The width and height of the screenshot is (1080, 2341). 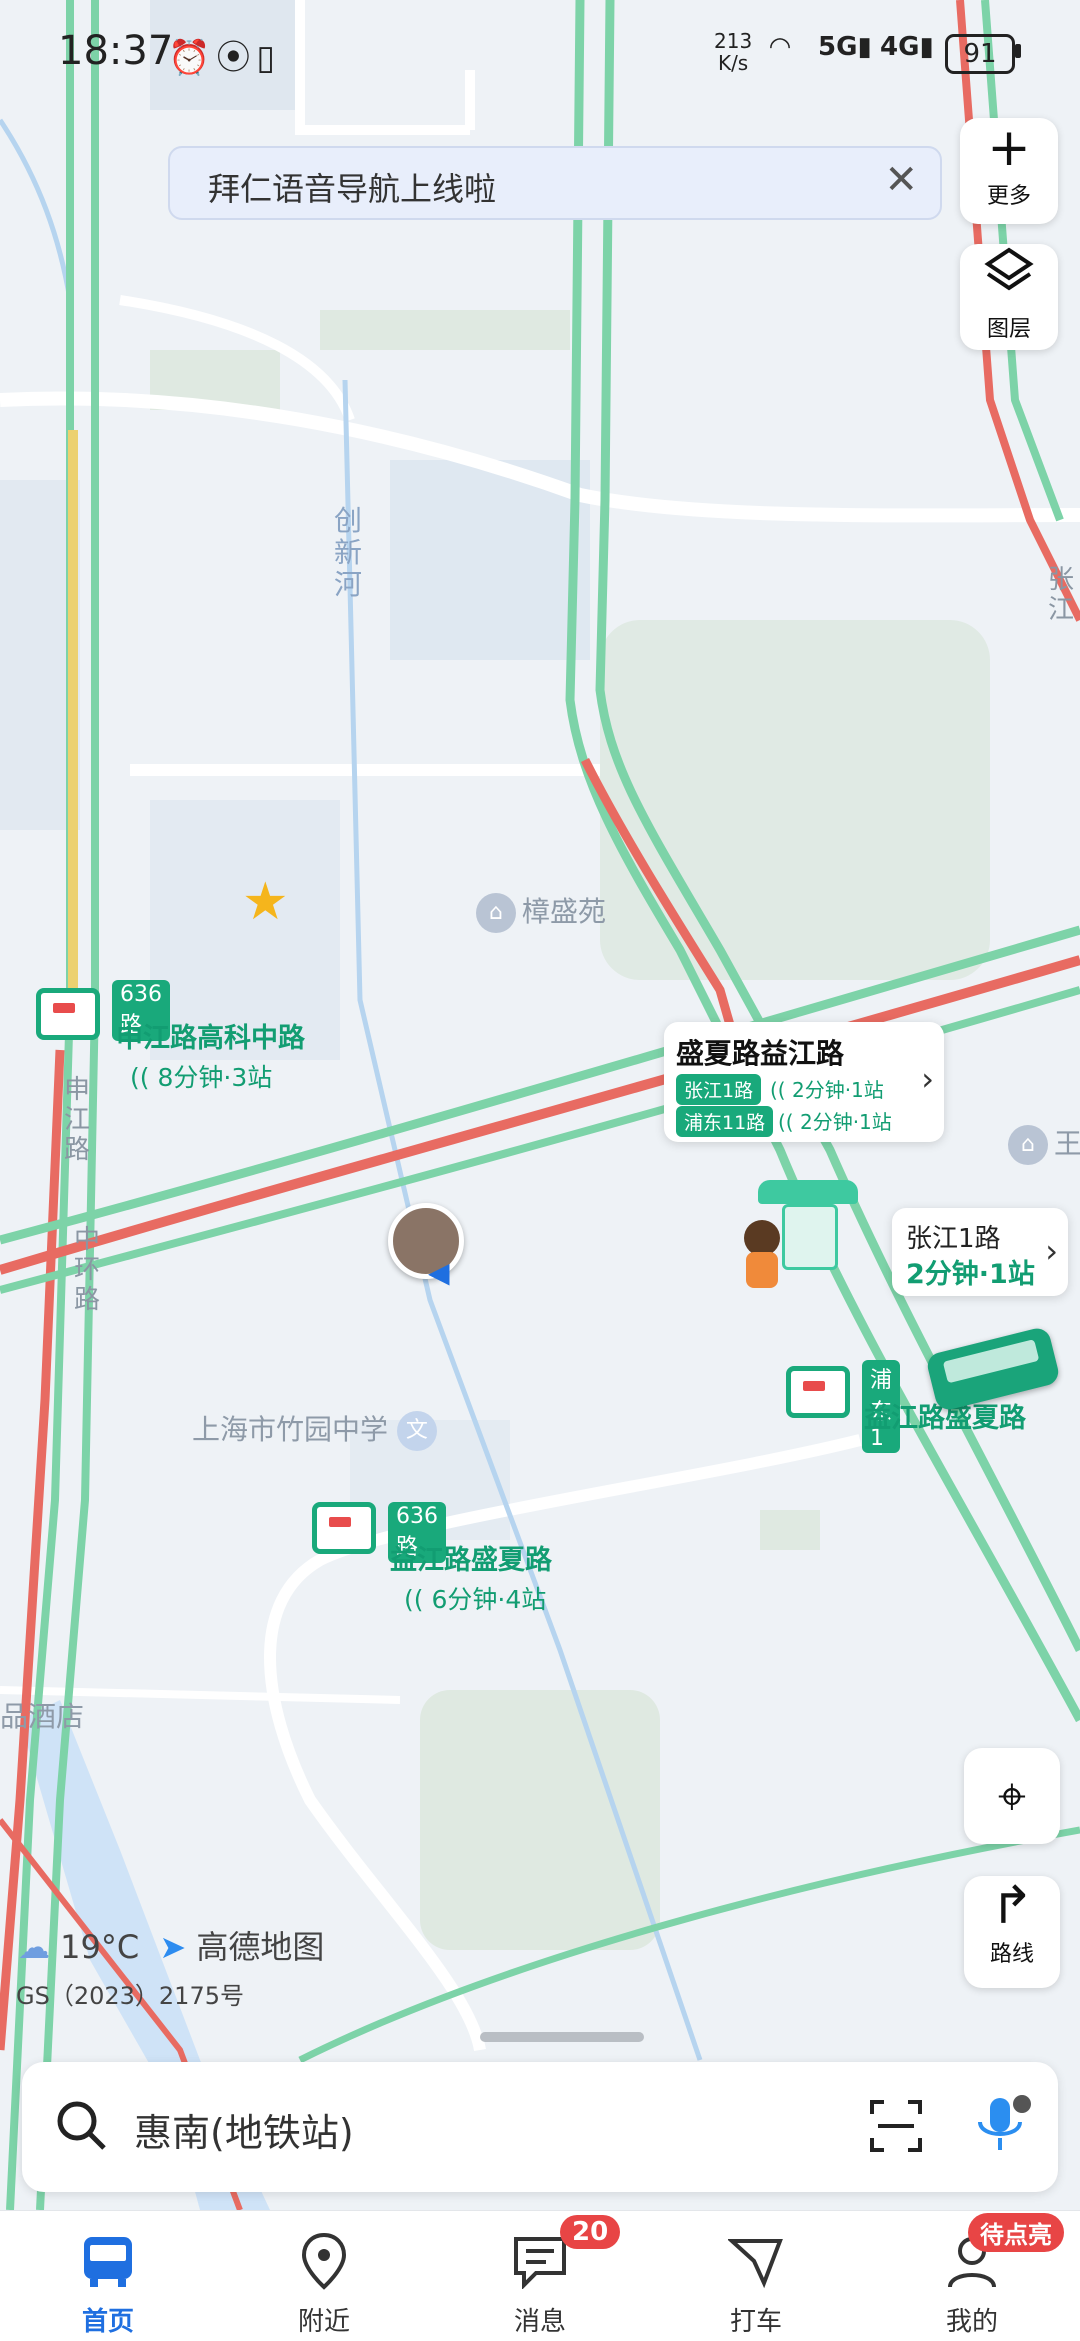 I want to click on user-location-avatar, so click(x=426, y=1241).